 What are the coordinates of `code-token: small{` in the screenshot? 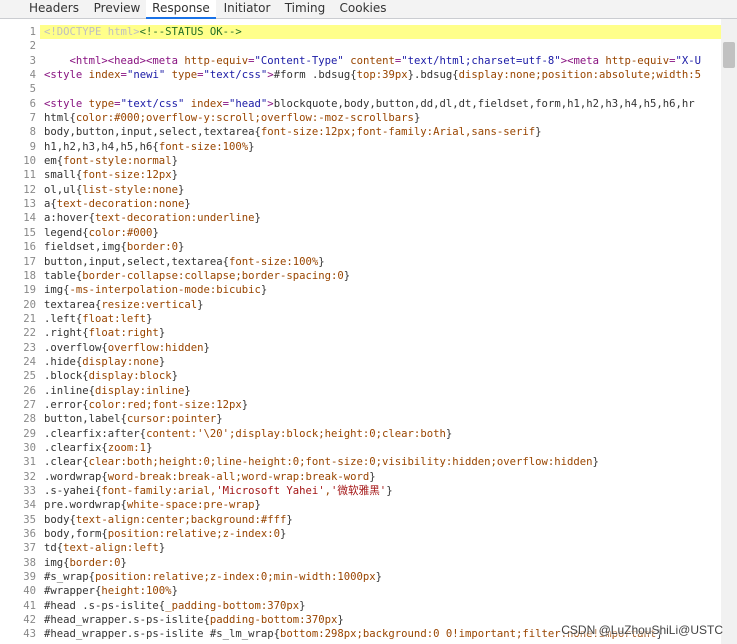 It's located at (63, 175).